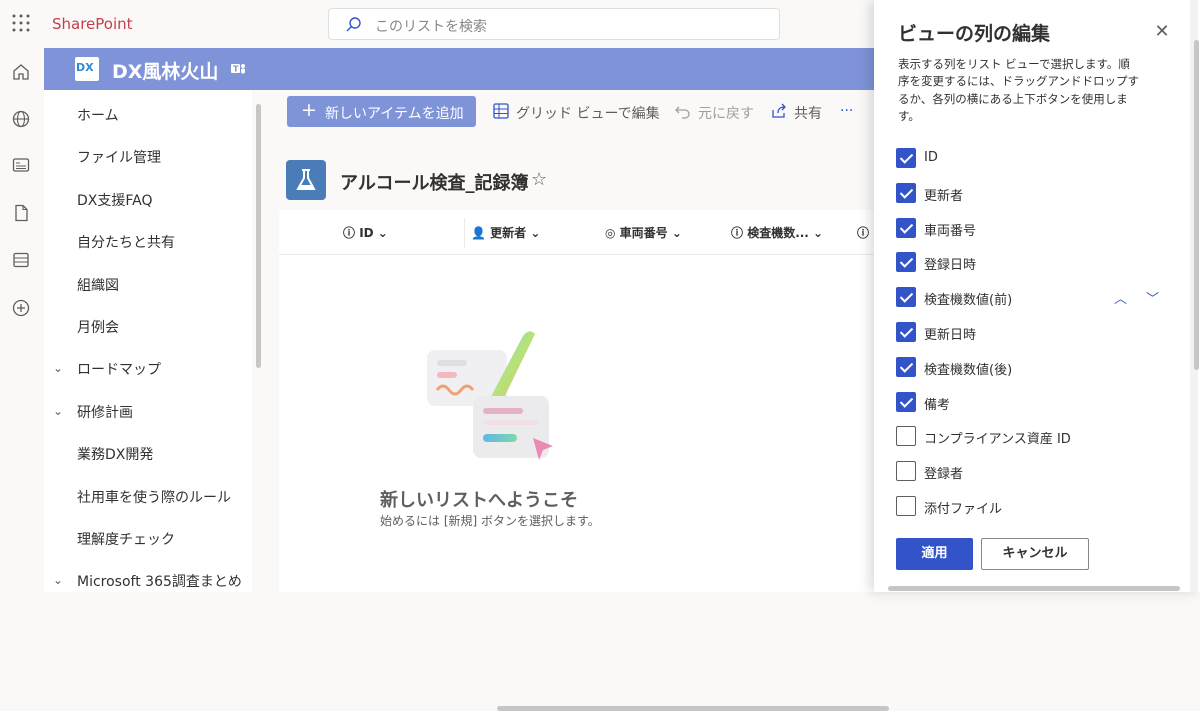  What do you see at coordinates (490, 521) in the screenshot?
I see `empty-list-subtitle: 始めるには [新規] ボタンを選択します。` at bounding box center [490, 521].